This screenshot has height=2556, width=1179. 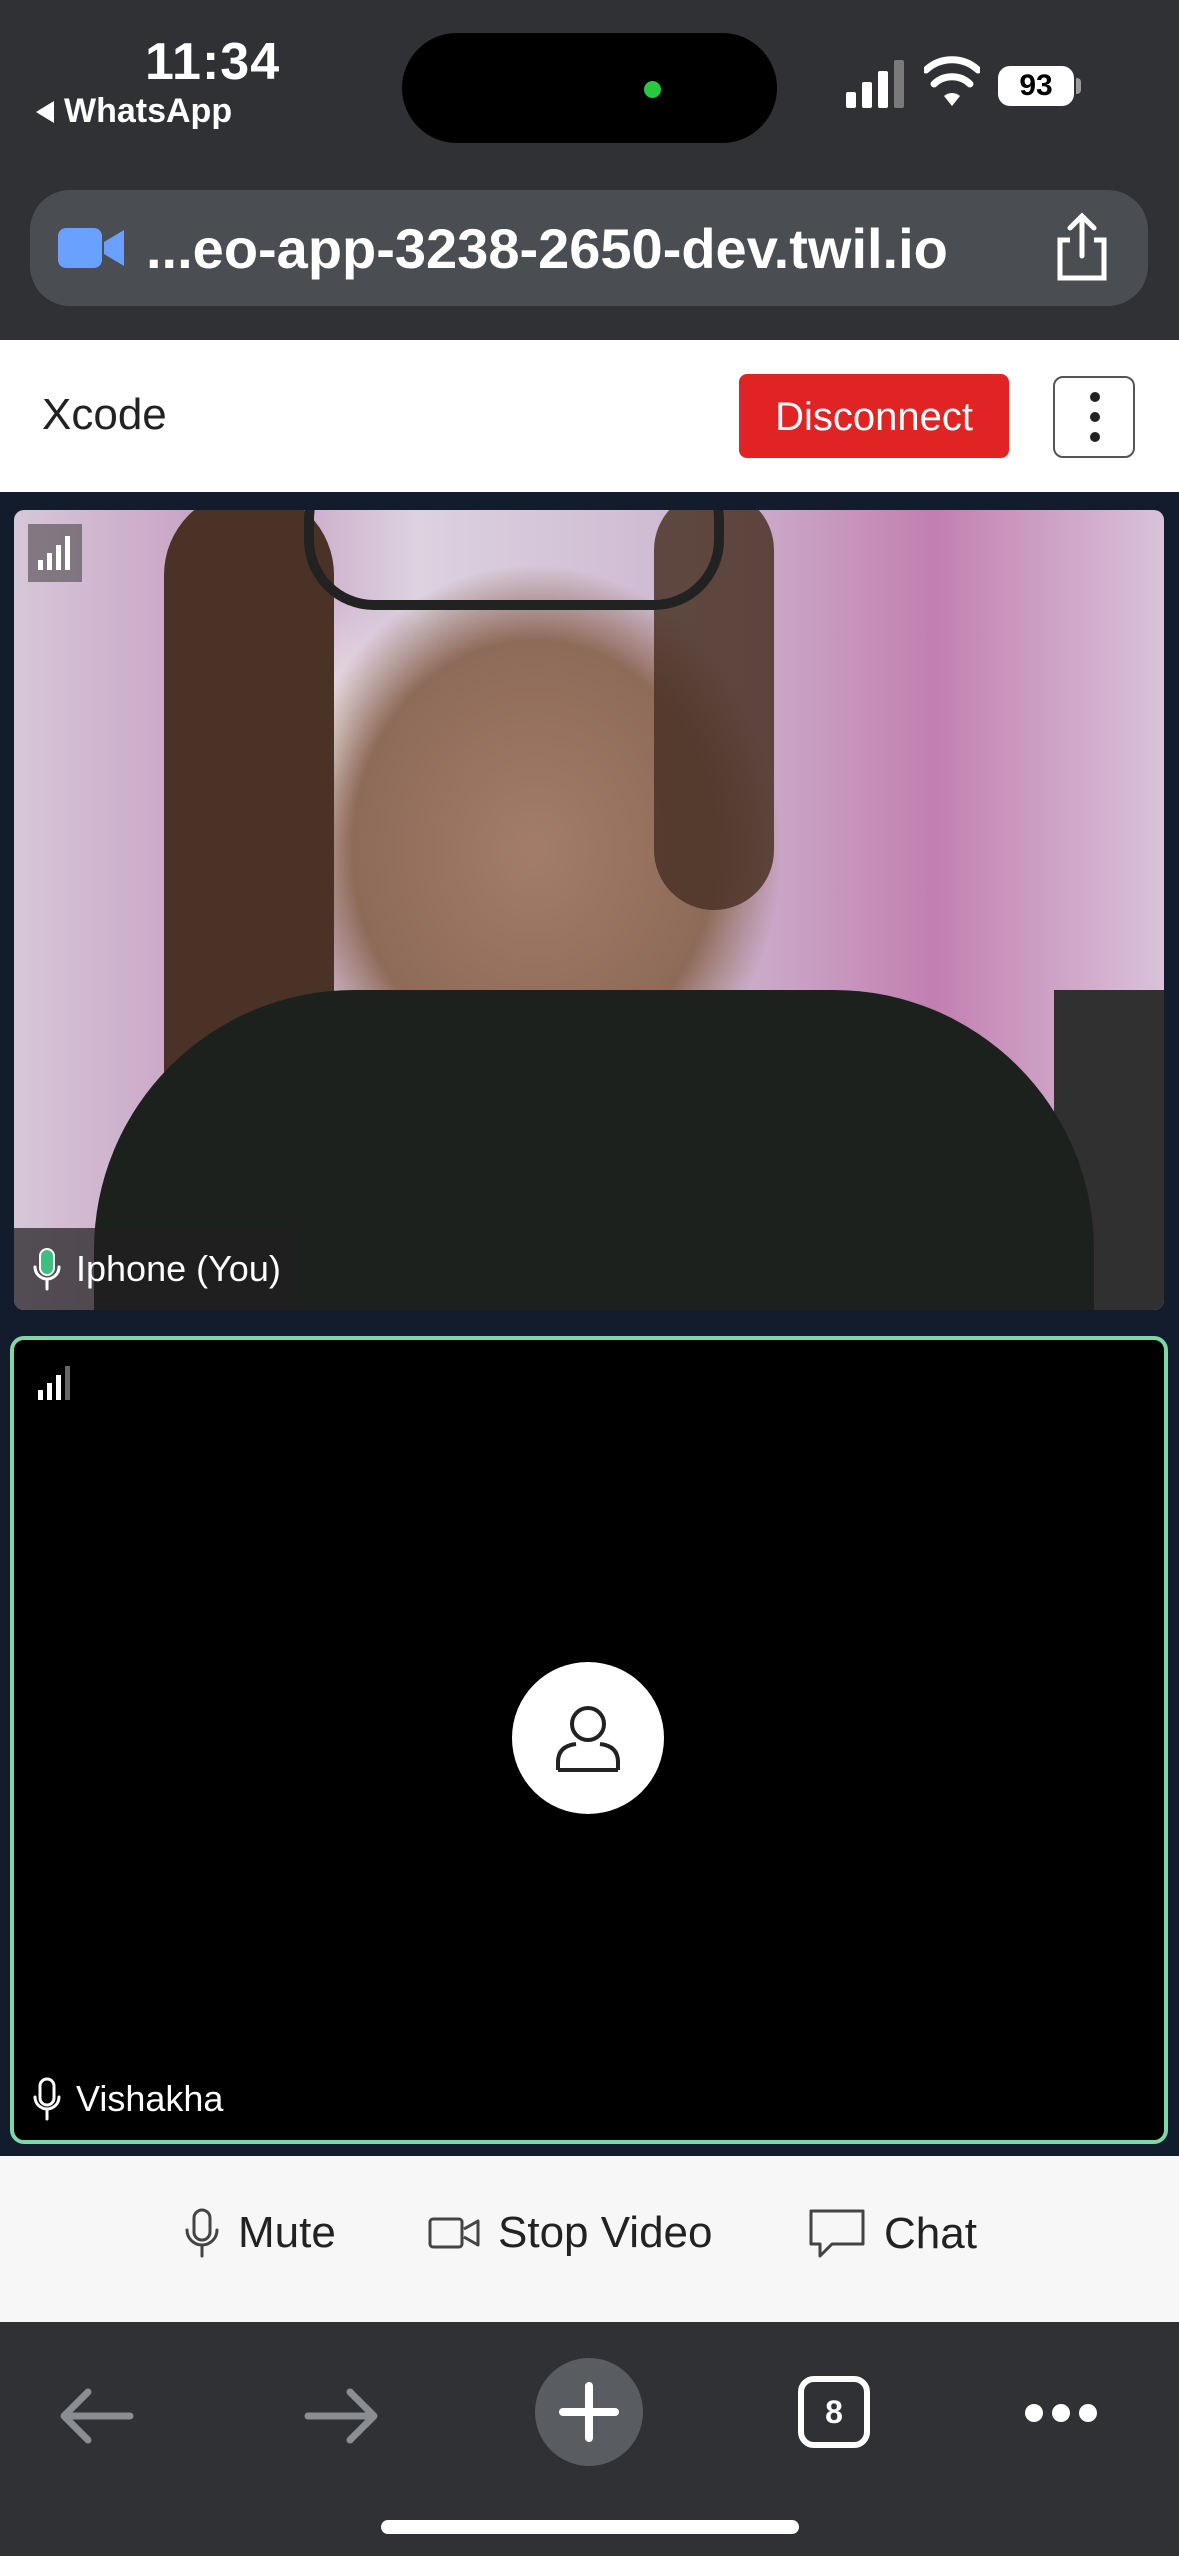 I want to click on chat-button: Chat, so click(x=892, y=2234).